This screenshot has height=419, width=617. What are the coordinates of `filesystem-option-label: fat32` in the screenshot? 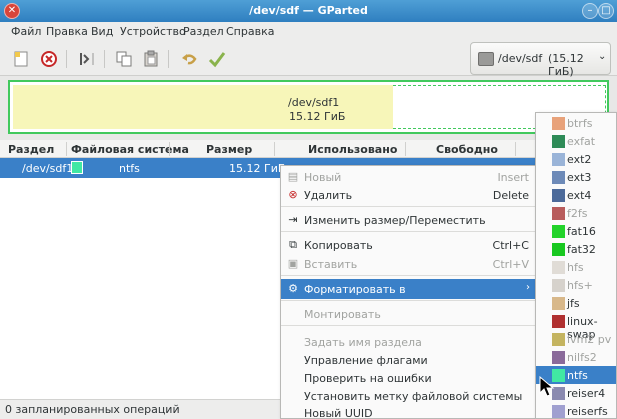 It's located at (581, 249).